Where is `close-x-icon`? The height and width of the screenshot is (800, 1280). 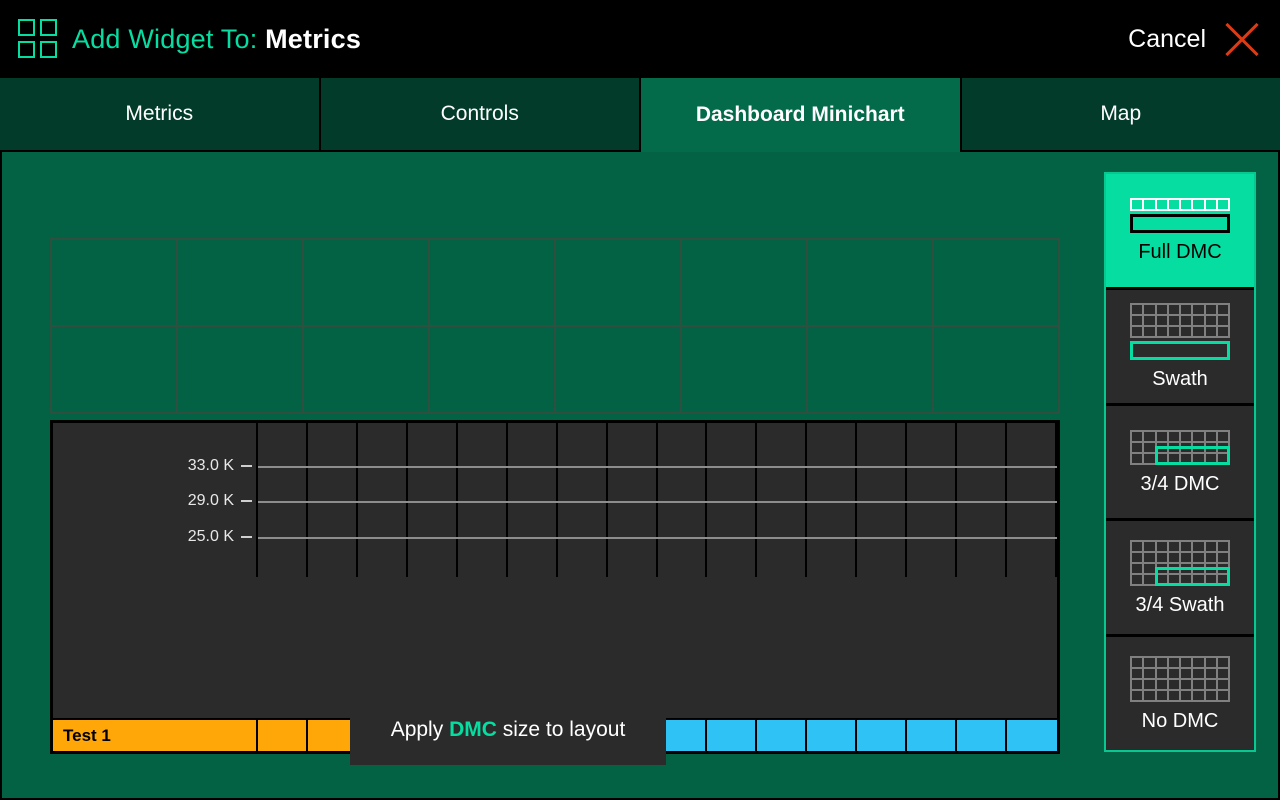 close-x-icon is located at coordinates (1242, 39).